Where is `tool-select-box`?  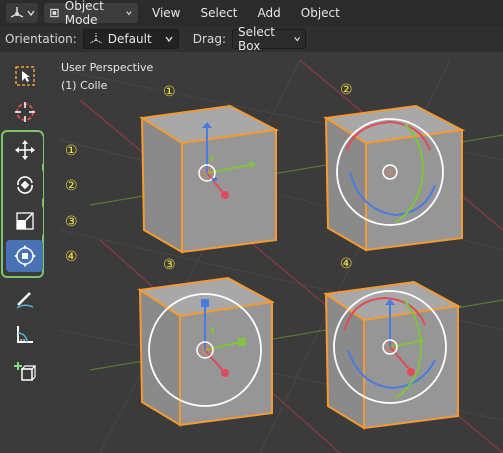 tool-select-box is located at coordinates (24, 76).